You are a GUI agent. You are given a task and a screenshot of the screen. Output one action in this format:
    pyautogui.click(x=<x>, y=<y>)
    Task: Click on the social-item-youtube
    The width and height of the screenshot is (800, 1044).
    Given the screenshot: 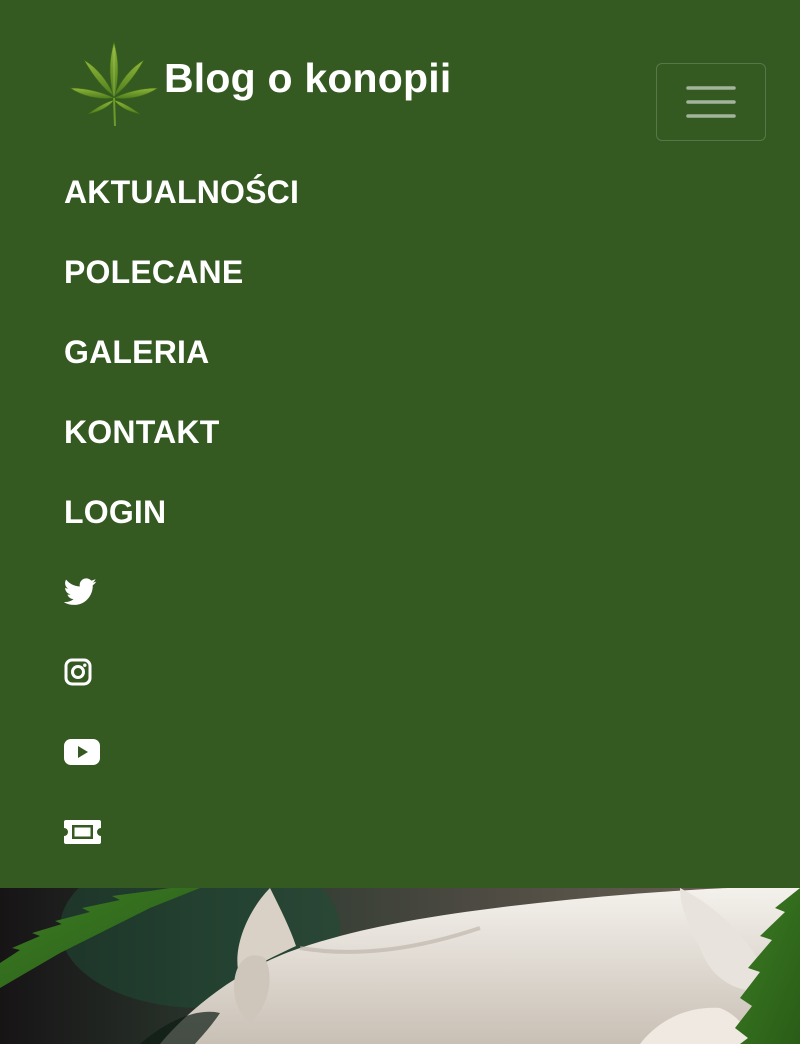 What is the action you would take?
    pyautogui.click(x=82, y=752)
    